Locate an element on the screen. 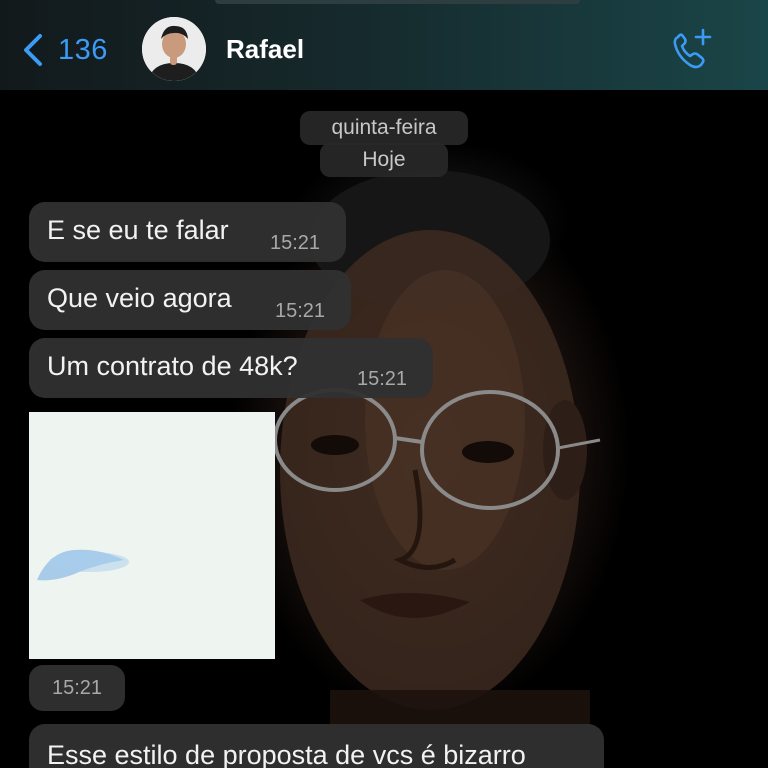  message-text: Um contrato de 48k? is located at coordinates (172, 366).